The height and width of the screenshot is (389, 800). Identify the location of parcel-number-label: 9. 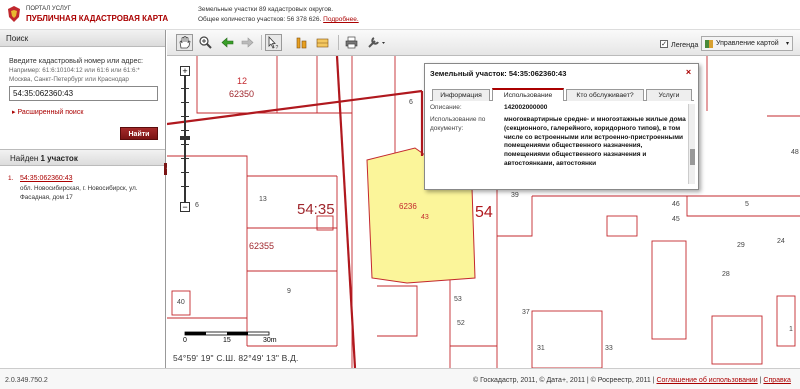
(289, 291).